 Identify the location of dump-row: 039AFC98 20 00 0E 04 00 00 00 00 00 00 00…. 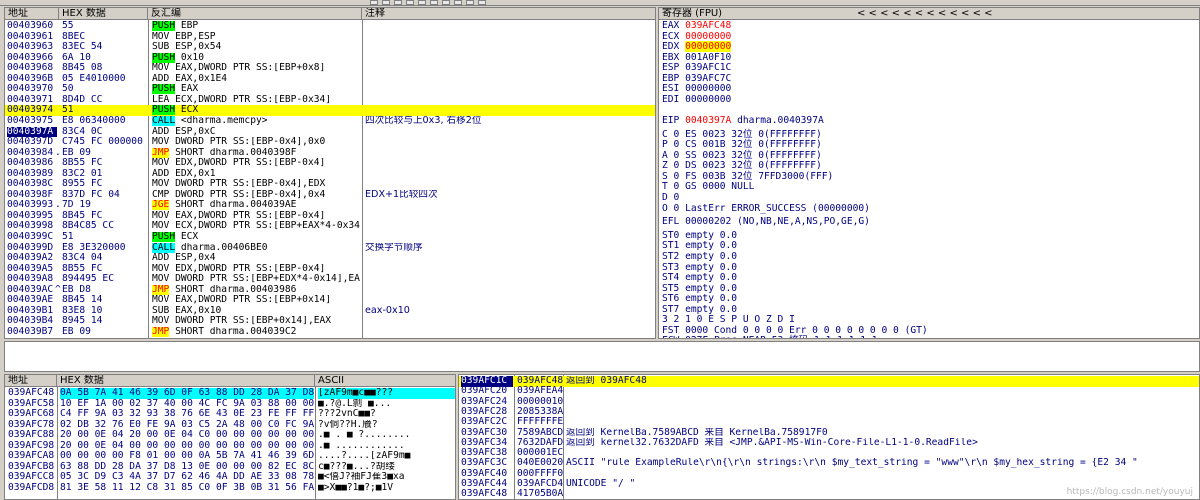
(230, 446).